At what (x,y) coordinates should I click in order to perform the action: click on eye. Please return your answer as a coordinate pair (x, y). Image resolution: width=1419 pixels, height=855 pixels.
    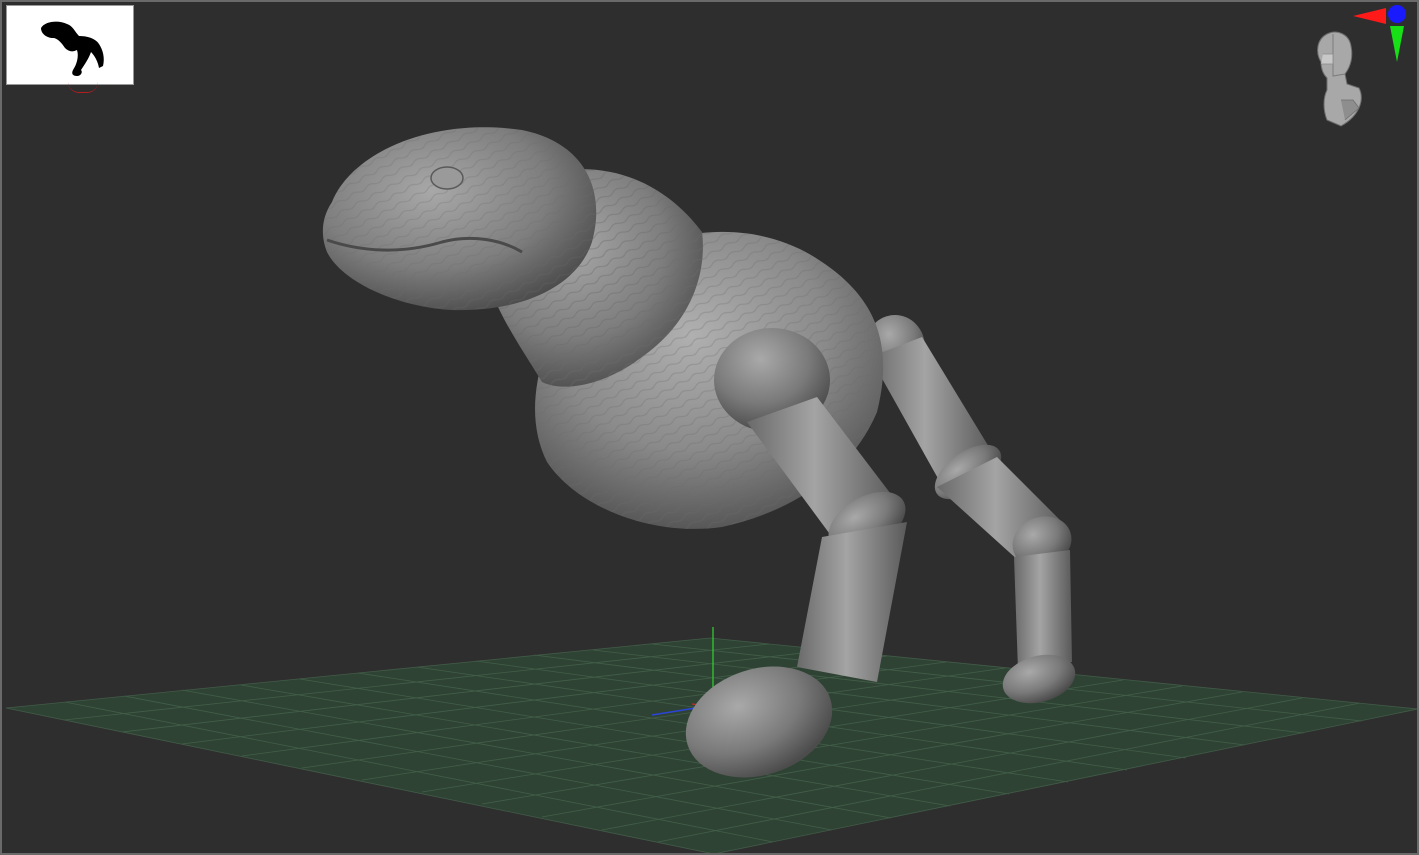
    Looking at the image, I should click on (447, 178).